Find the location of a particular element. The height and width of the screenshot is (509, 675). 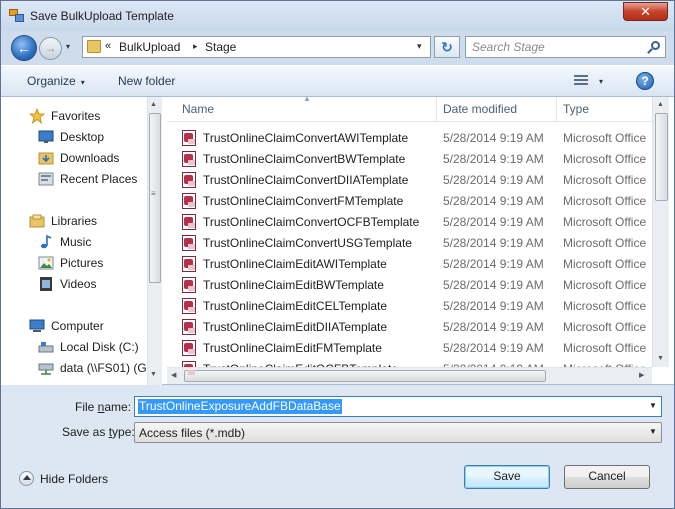

sidebar-item-network-drive: data (\\FS01) (G: is located at coordinates (94, 368).